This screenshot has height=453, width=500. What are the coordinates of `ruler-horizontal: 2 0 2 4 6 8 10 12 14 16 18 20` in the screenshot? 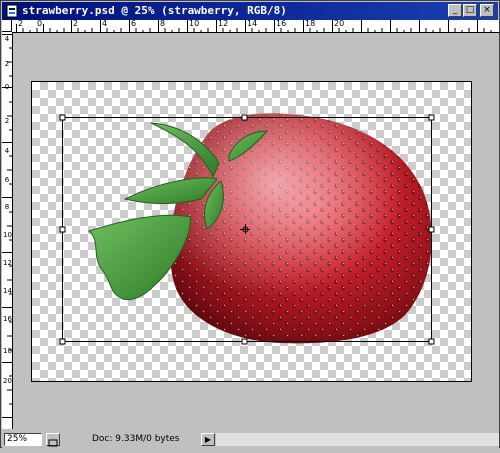 It's located at (255, 26).